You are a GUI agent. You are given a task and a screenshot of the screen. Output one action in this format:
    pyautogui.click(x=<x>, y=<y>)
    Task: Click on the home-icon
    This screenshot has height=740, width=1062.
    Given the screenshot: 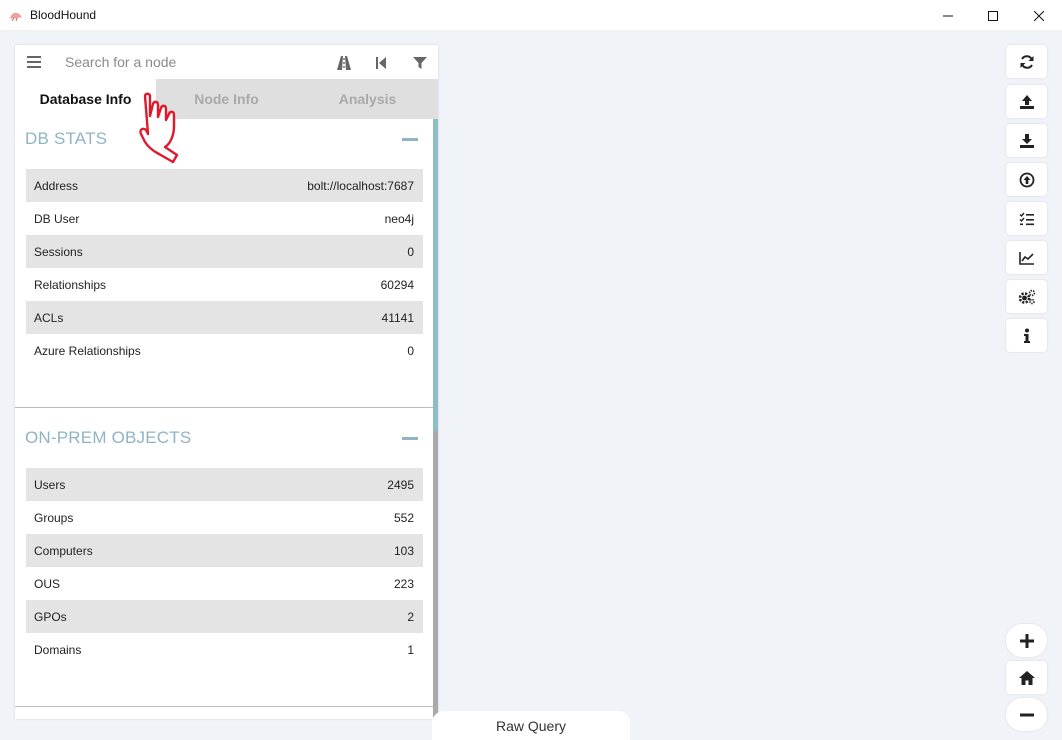 What is the action you would take?
    pyautogui.click(x=1026, y=677)
    